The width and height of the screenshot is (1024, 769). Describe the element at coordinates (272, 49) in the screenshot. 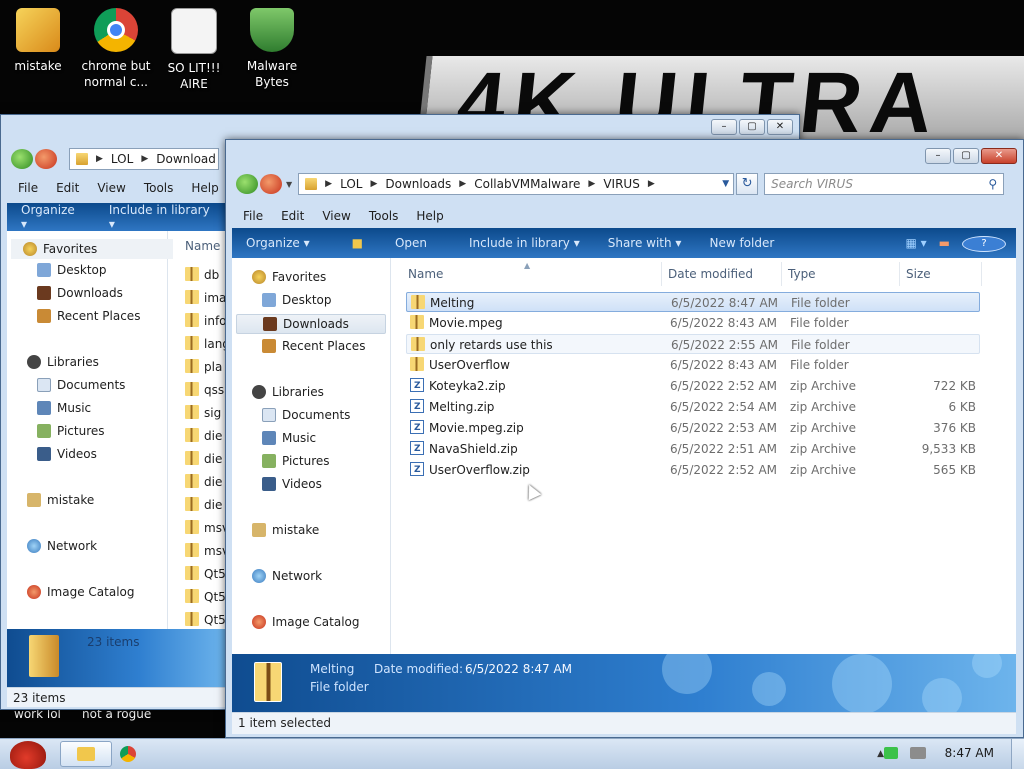

I see `desktop-icon-malwarebytes: Malware Bytes` at that location.